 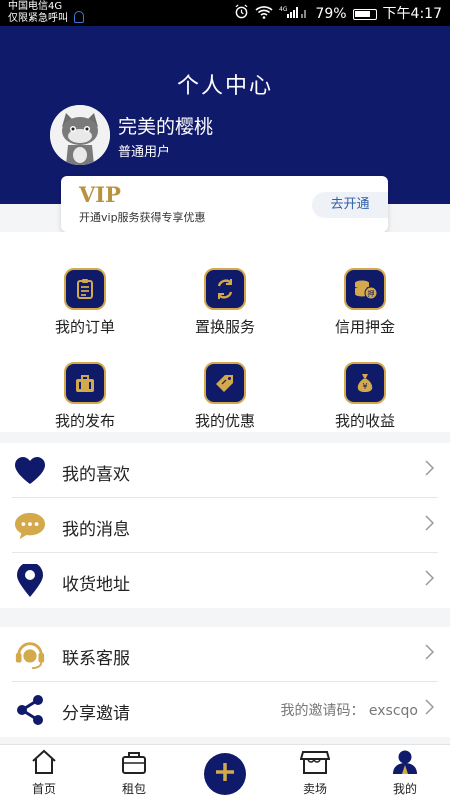 What do you see at coordinates (225, 13) in the screenshot?
I see `status-bar: 中国电信4G 仅限紧急呼叫 4G 79% 下午4:17` at bounding box center [225, 13].